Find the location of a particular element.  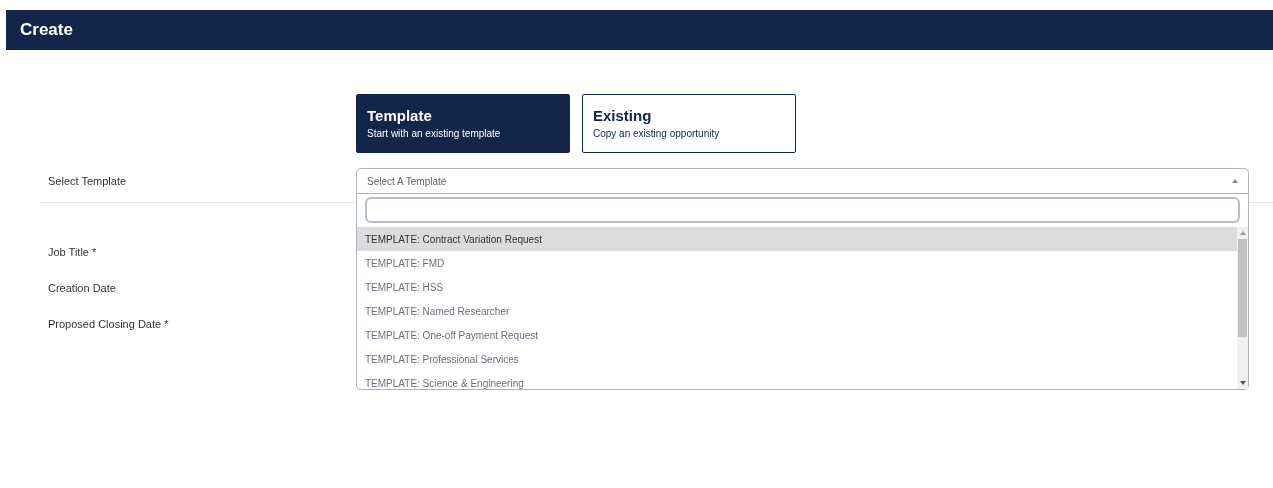

template-option: TEMPLATE: Professional Services is located at coordinates (797, 359).